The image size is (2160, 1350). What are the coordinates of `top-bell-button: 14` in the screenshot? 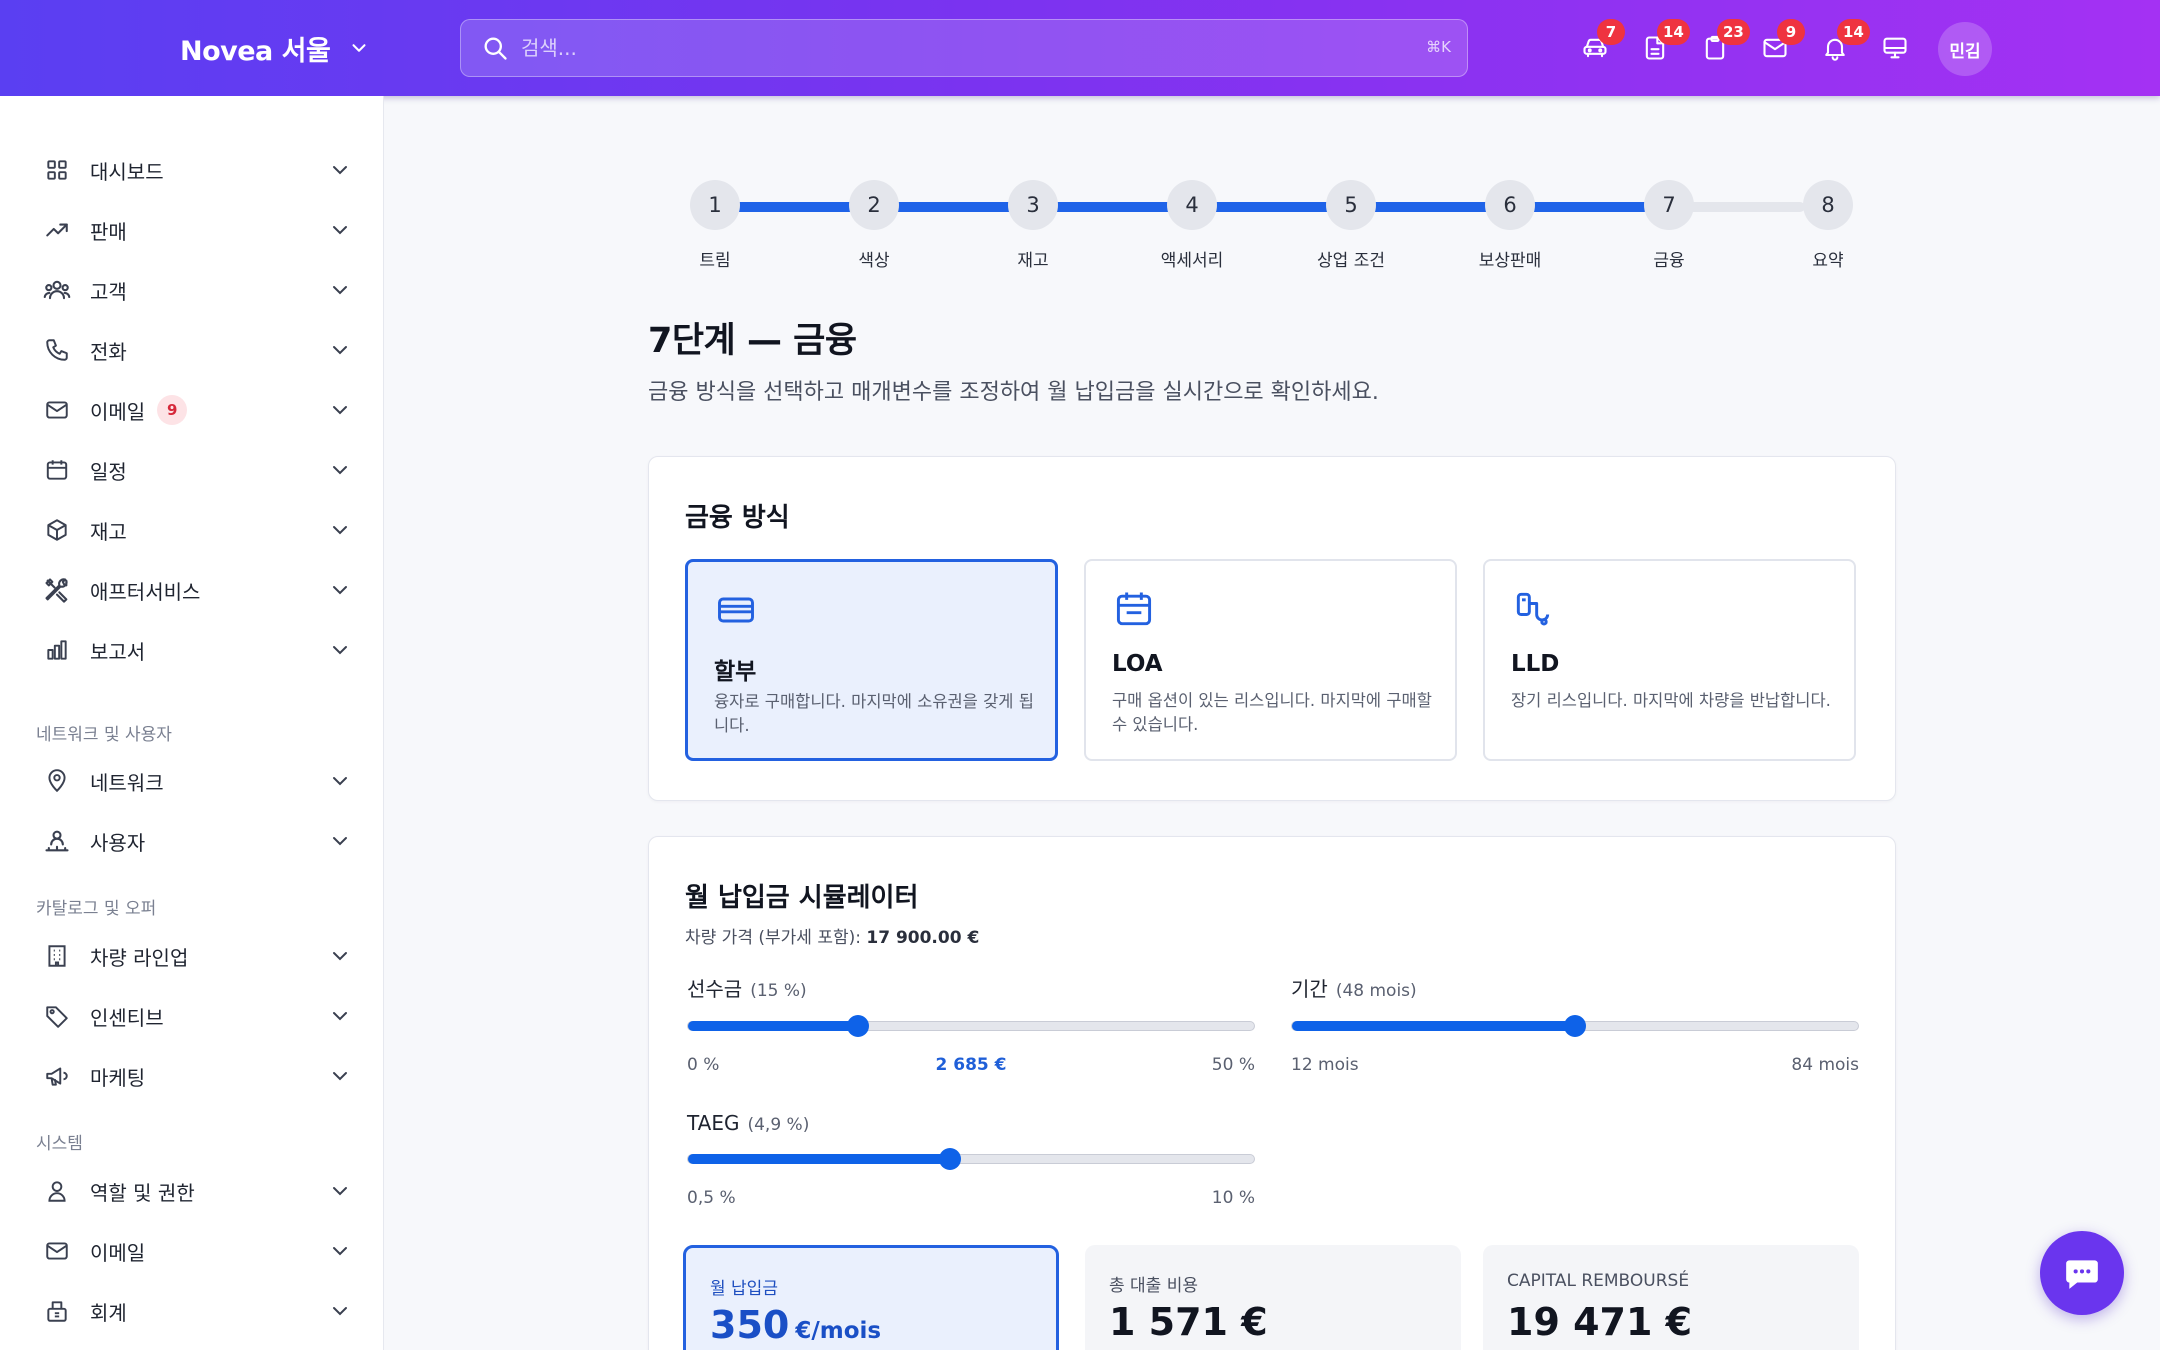 It's located at (1837, 48).